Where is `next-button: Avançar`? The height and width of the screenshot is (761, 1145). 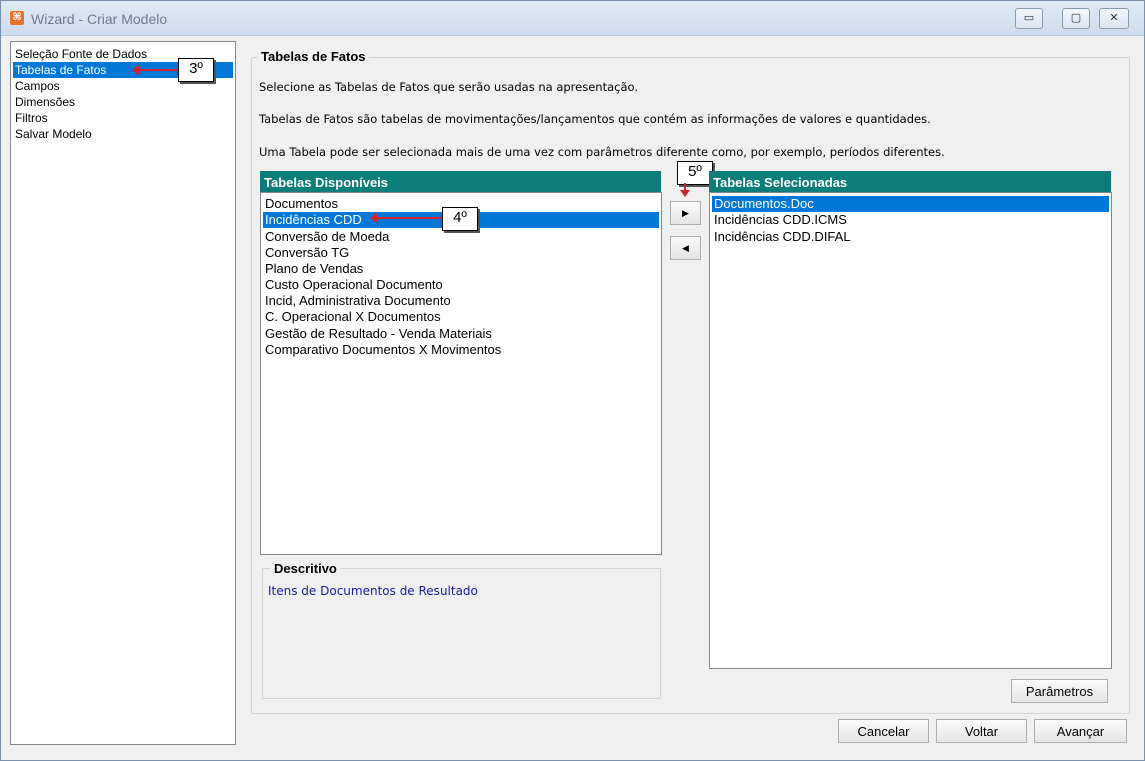 next-button: Avançar is located at coordinates (1080, 731).